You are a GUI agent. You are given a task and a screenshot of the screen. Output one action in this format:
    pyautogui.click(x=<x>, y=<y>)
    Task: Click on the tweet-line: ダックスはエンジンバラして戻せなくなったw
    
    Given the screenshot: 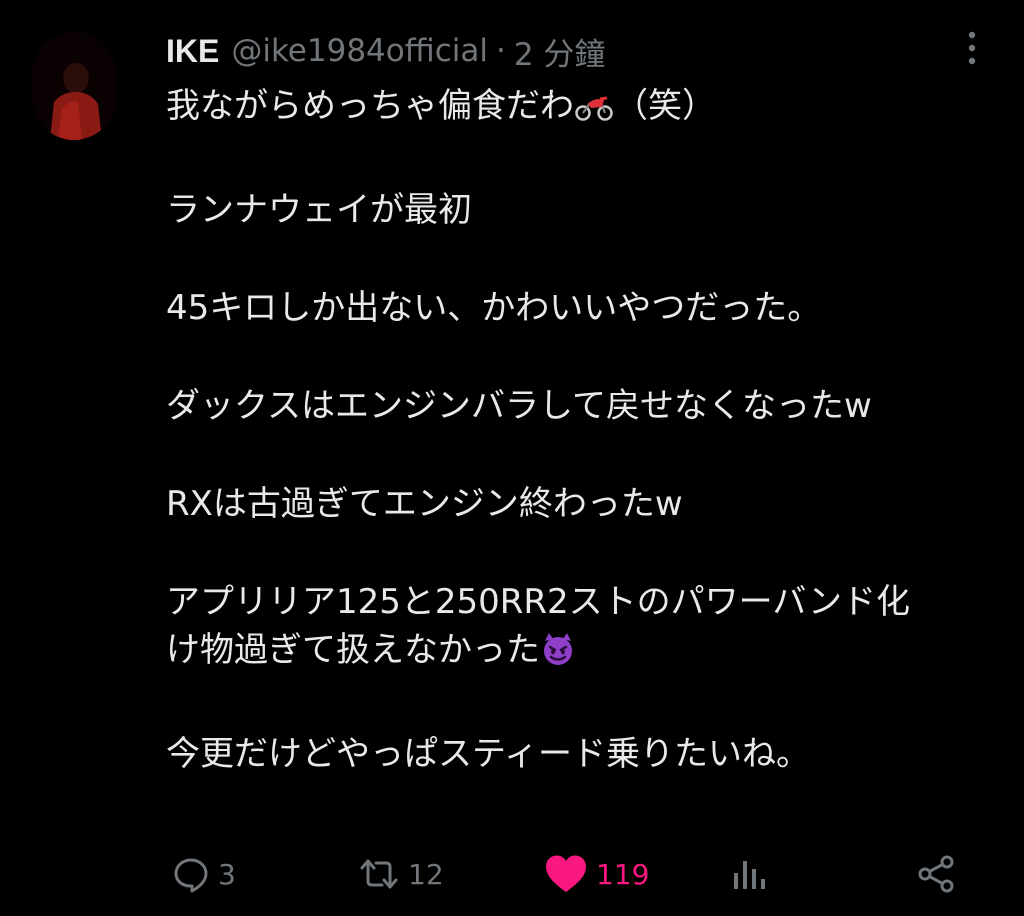 What is the action you would take?
    pyautogui.click(x=519, y=406)
    